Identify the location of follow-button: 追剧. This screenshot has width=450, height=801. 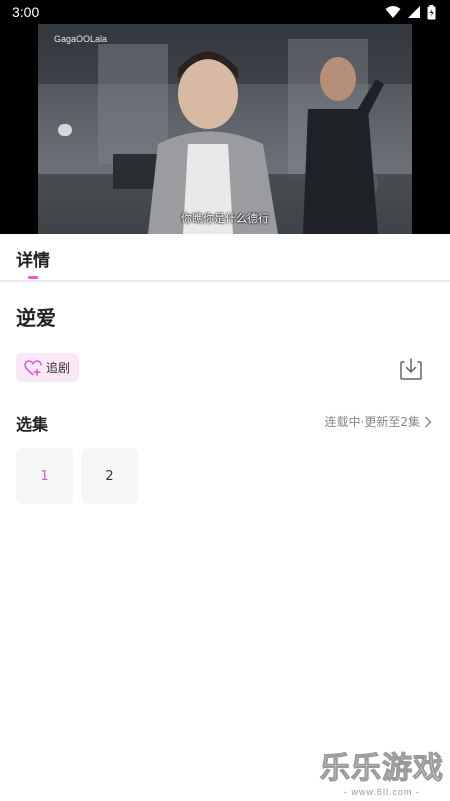
(48, 367).